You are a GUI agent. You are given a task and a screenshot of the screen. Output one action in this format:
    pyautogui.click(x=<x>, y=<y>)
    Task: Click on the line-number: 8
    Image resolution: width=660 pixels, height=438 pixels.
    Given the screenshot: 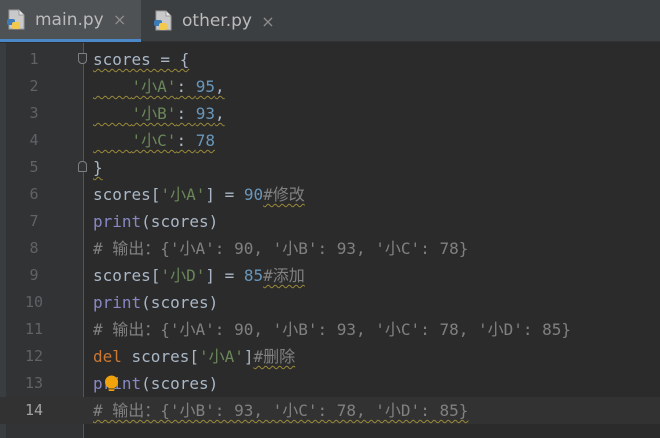 What is the action you would take?
    pyautogui.click(x=34, y=248)
    